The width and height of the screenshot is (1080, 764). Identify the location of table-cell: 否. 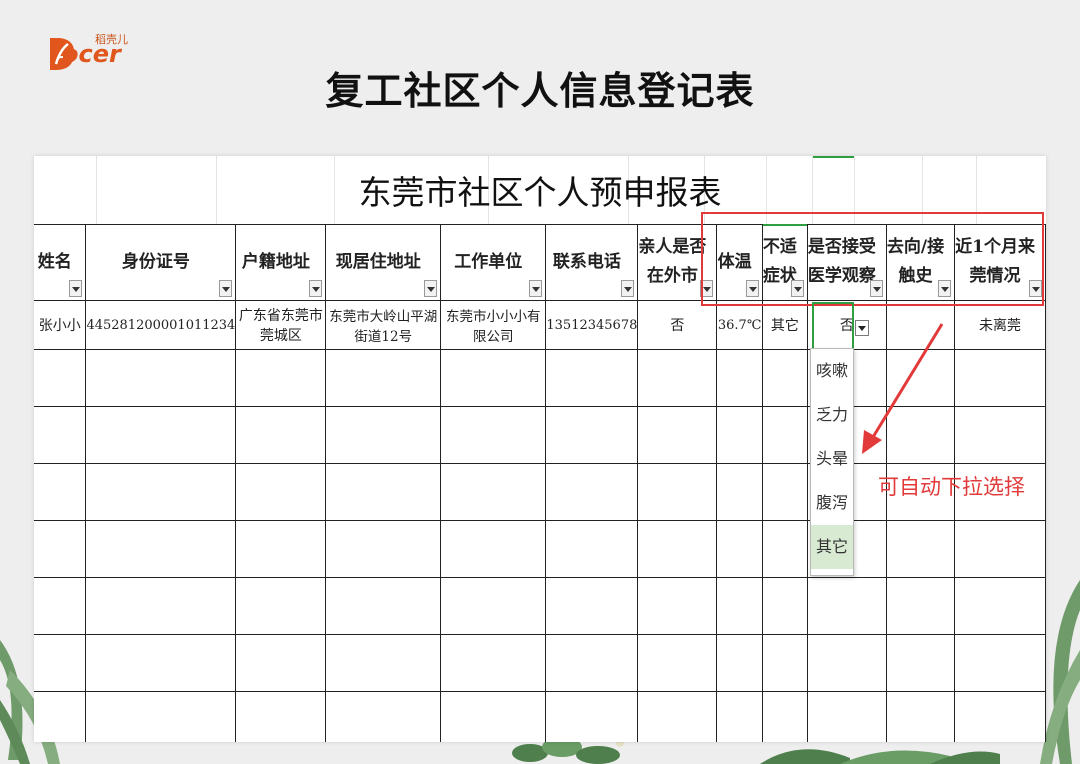
(677, 325).